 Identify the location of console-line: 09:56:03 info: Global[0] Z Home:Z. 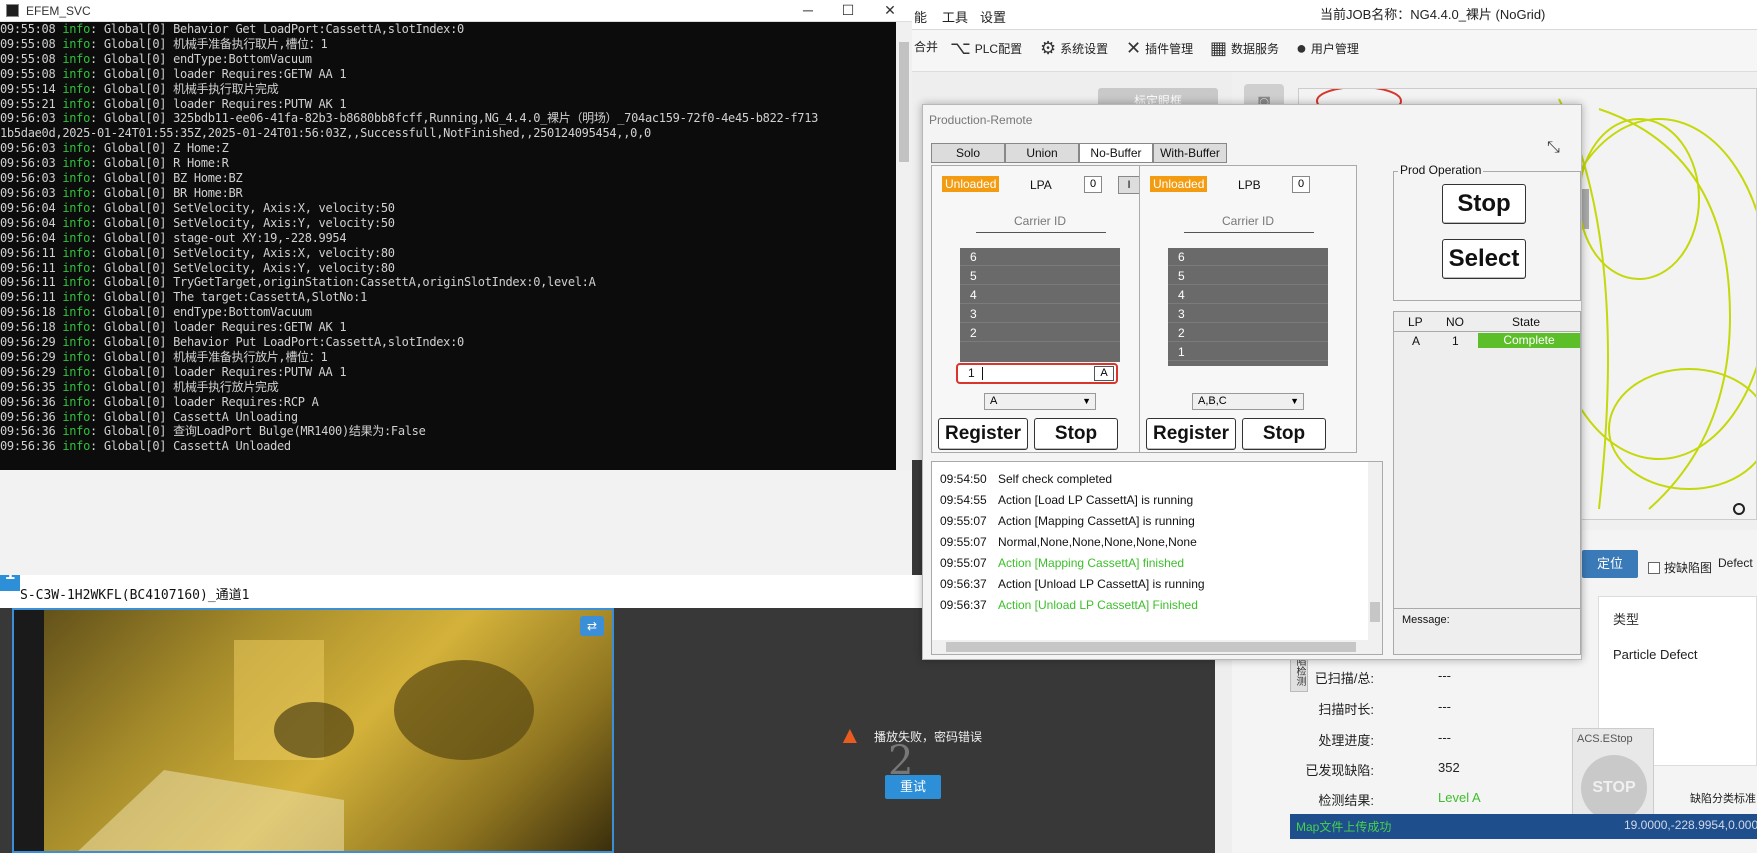
(448, 148).